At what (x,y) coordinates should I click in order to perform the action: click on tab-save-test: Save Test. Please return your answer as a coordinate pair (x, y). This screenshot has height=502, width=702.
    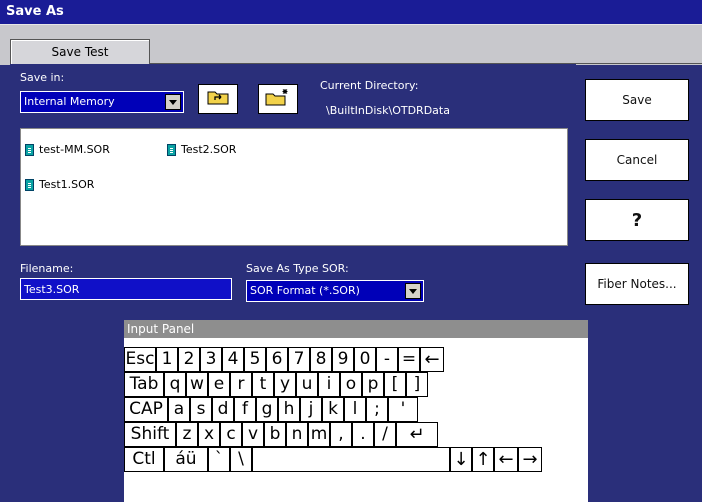
    Looking at the image, I should click on (80, 52).